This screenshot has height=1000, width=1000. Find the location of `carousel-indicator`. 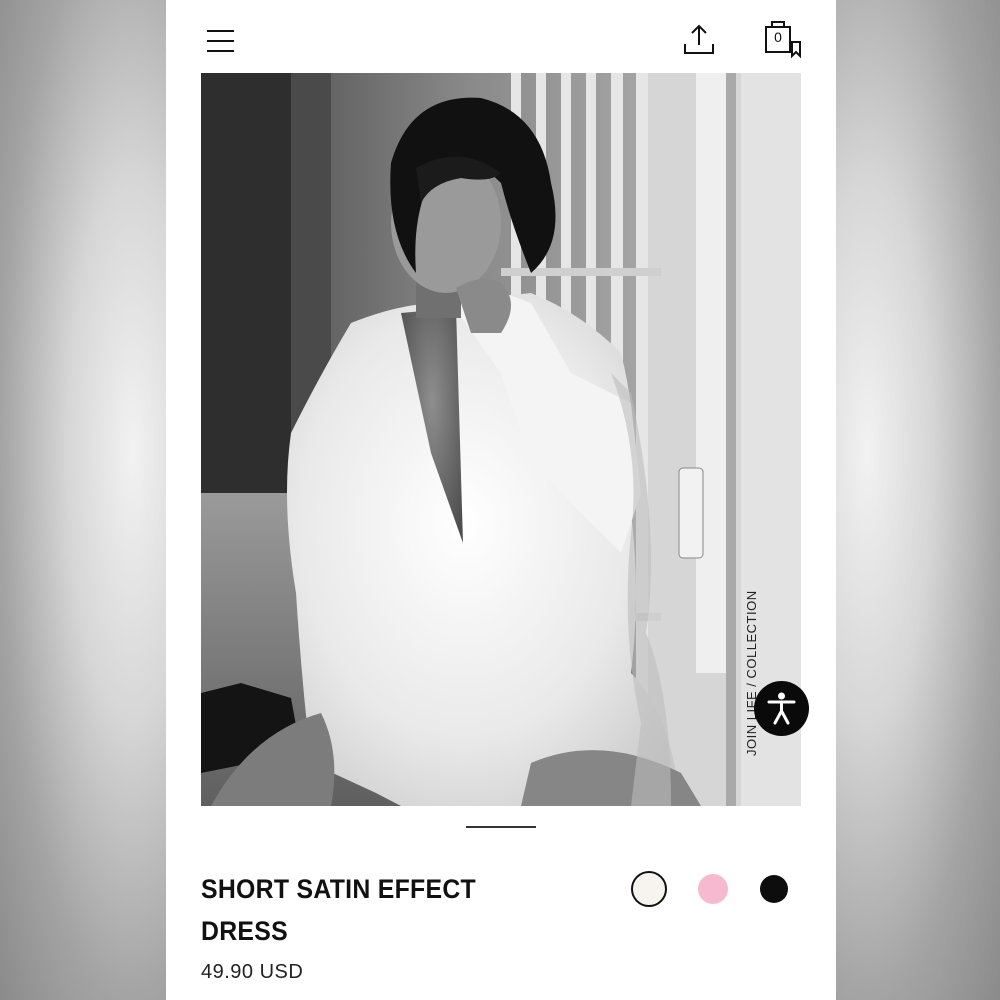

carousel-indicator is located at coordinates (501, 827).